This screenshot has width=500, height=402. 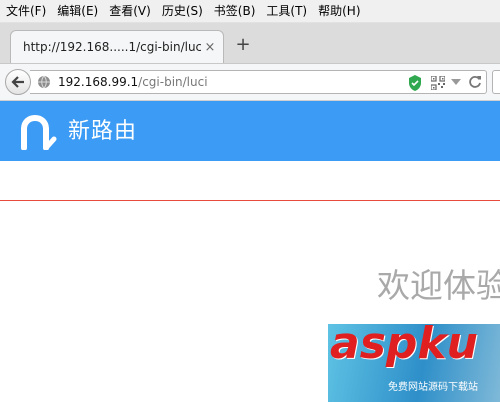 I want to click on back-button, so click(x=18, y=82).